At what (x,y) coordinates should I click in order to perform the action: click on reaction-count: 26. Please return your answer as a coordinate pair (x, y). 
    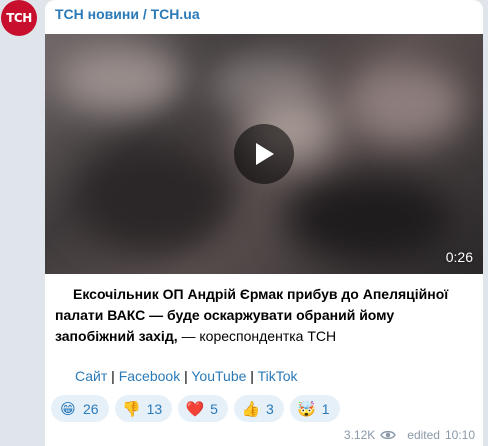
    Looking at the image, I should click on (91, 408).